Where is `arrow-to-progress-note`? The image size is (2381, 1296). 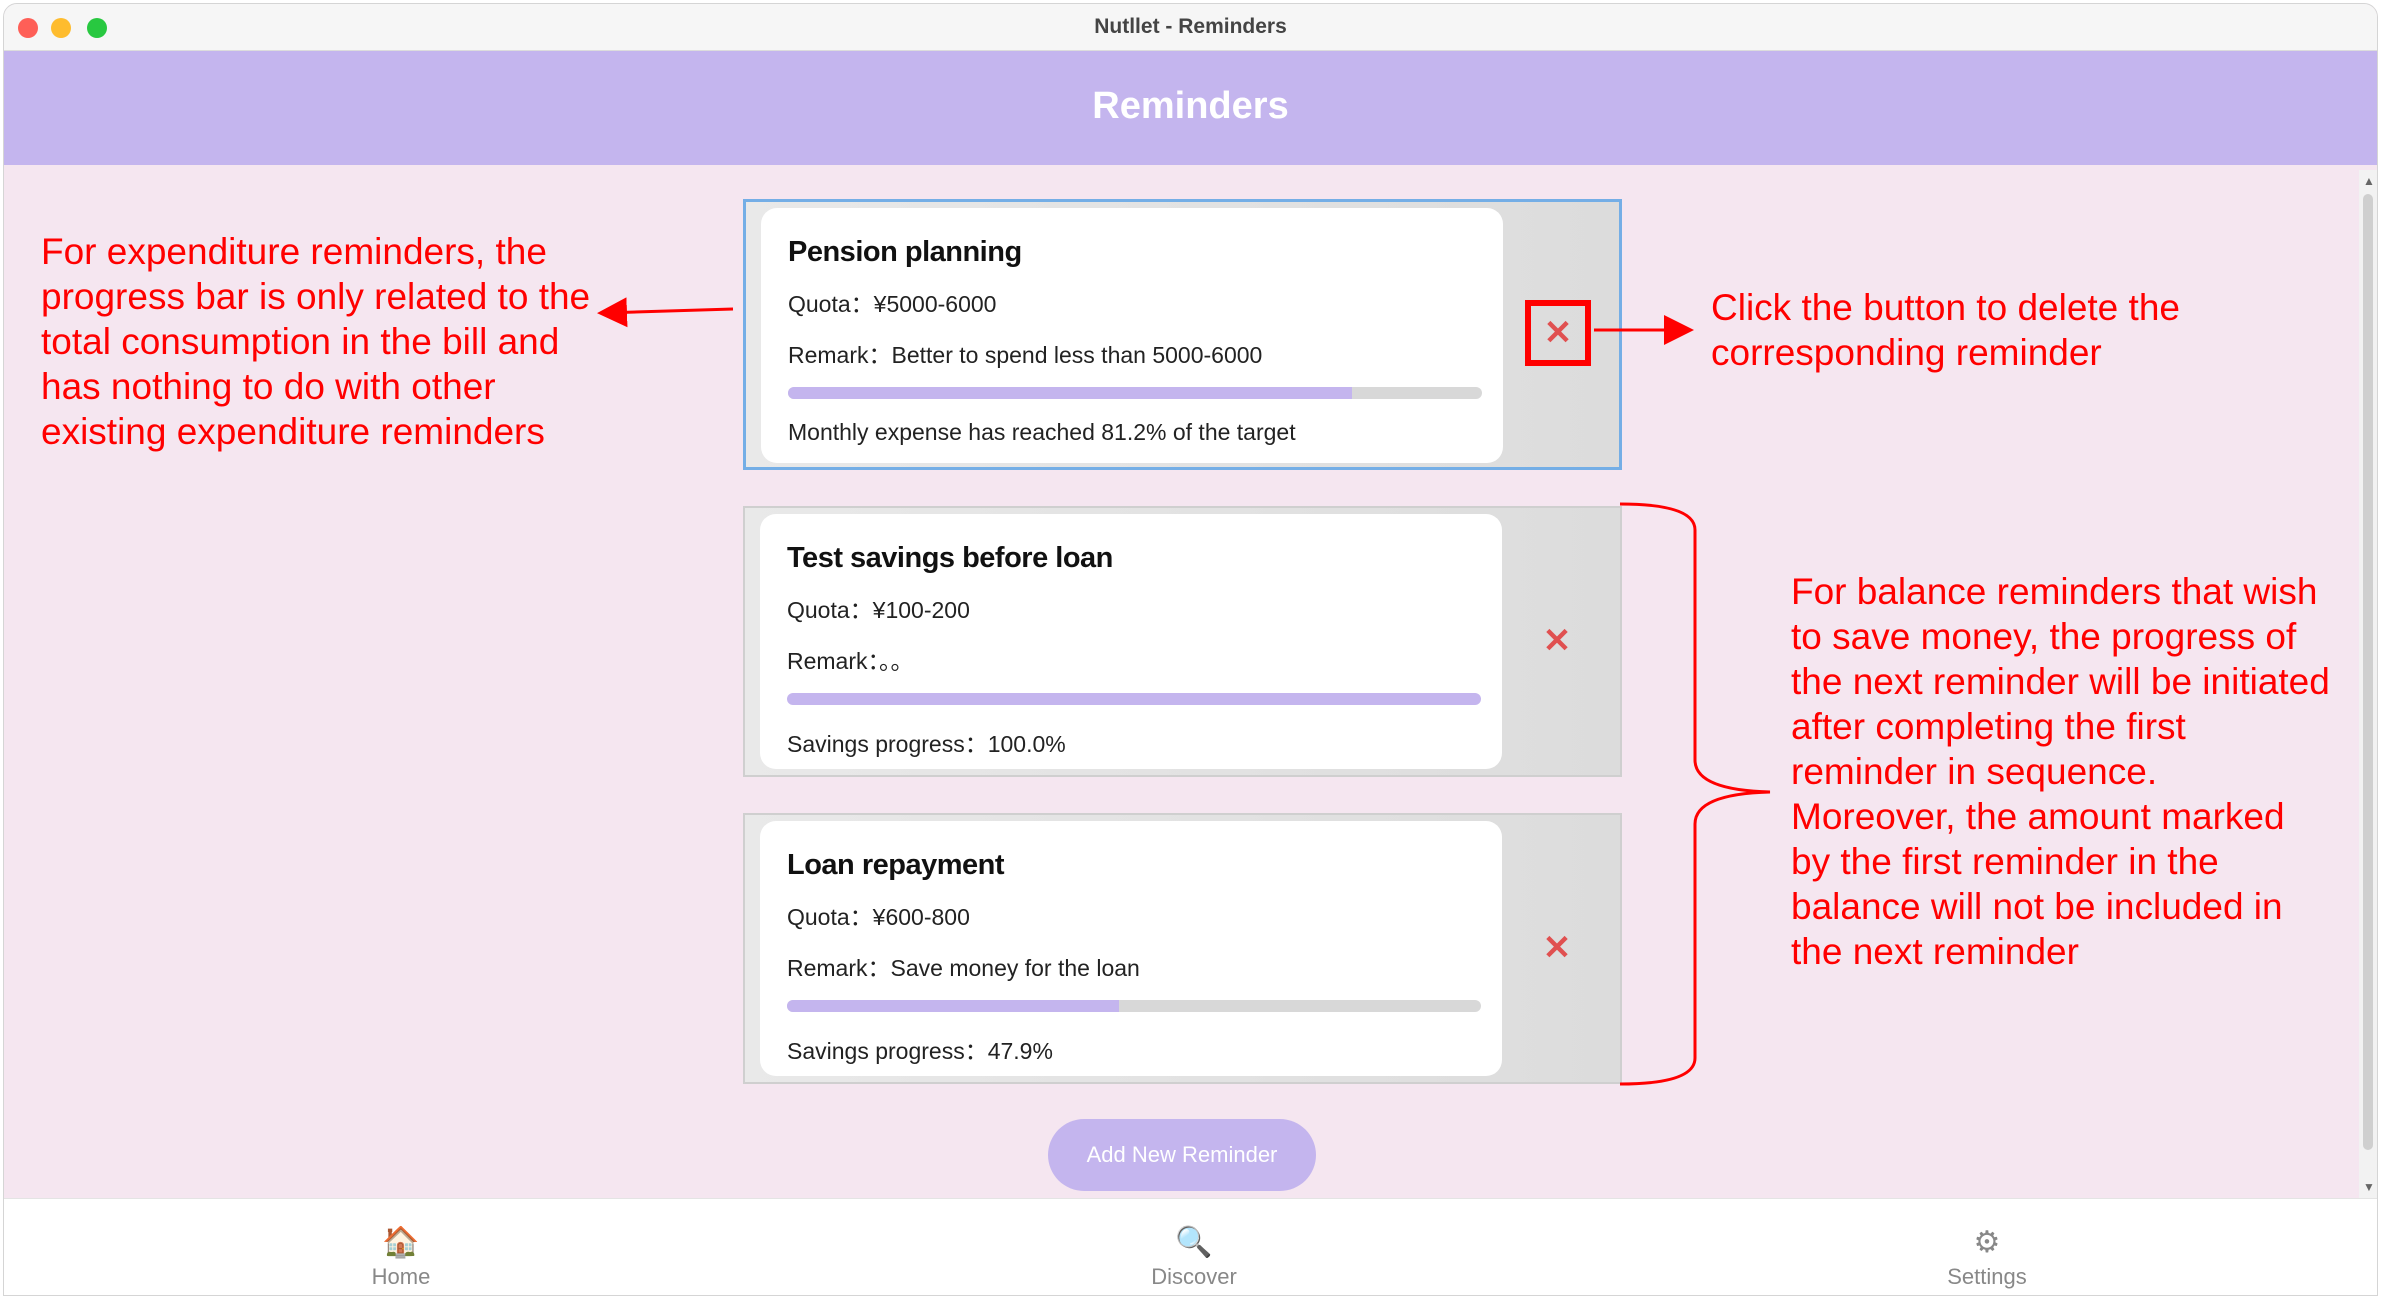 arrow-to-progress-note is located at coordinates (665, 312).